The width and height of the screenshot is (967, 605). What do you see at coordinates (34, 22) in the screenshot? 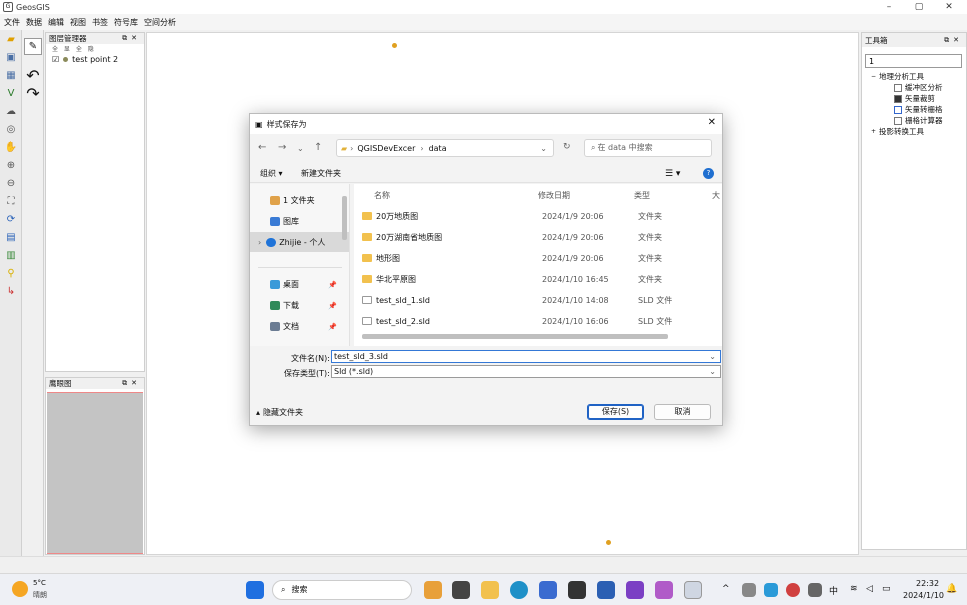
I see `menu-data: 数据` at bounding box center [34, 22].